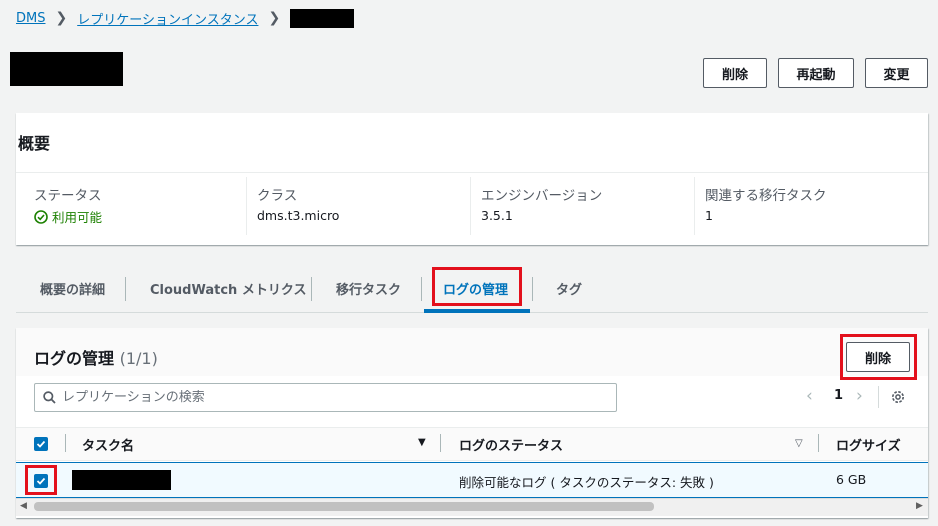 This screenshot has width=938, height=526. I want to click on tab-highlight-box, so click(477, 286).